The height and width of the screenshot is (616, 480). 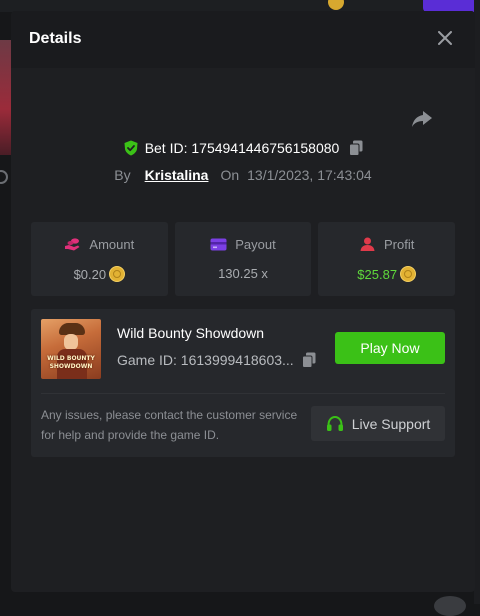 What do you see at coordinates (99, 259) in the screenshot?
I see `amount-stat: Amount $0.20` at bounding box center [99, 259].